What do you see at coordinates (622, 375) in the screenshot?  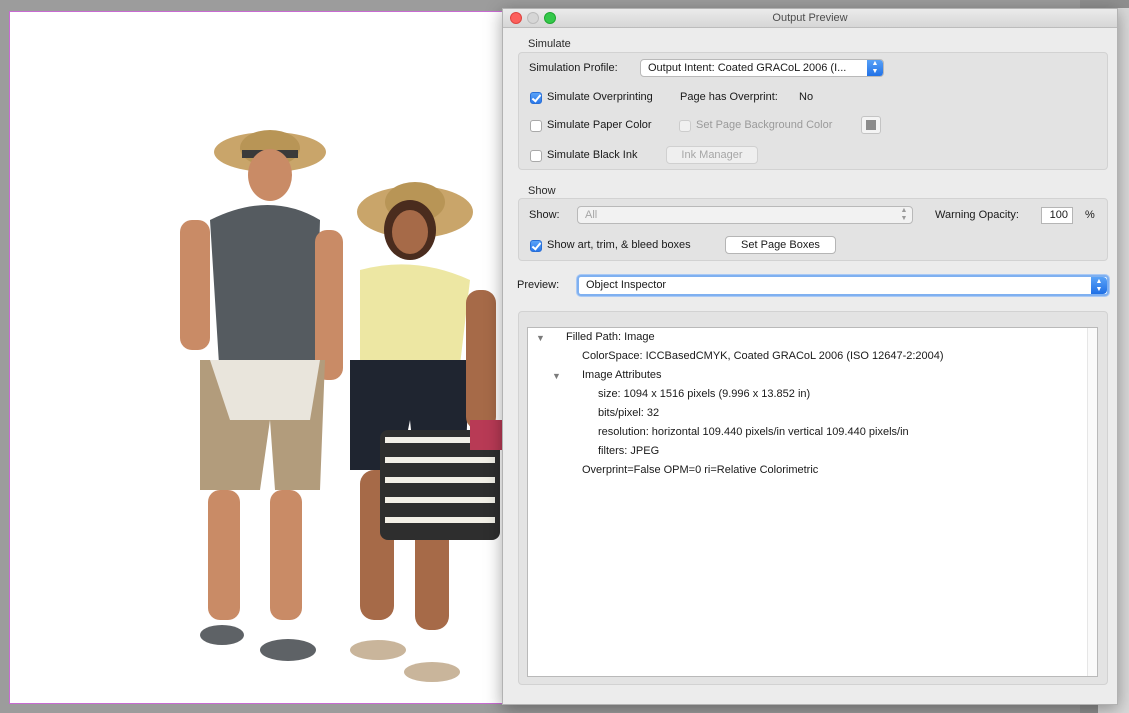 I see `tree-row-image-attributes: Image Attributes` at bounding box center [622, 375].